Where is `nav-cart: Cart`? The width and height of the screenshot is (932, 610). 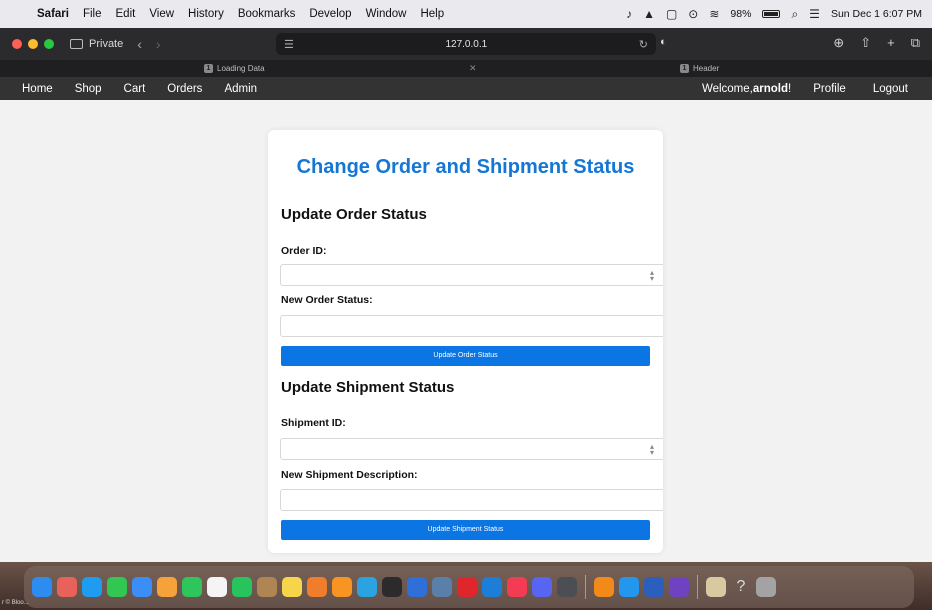 nav-cart: Cart is located at coordinates (135, 89).